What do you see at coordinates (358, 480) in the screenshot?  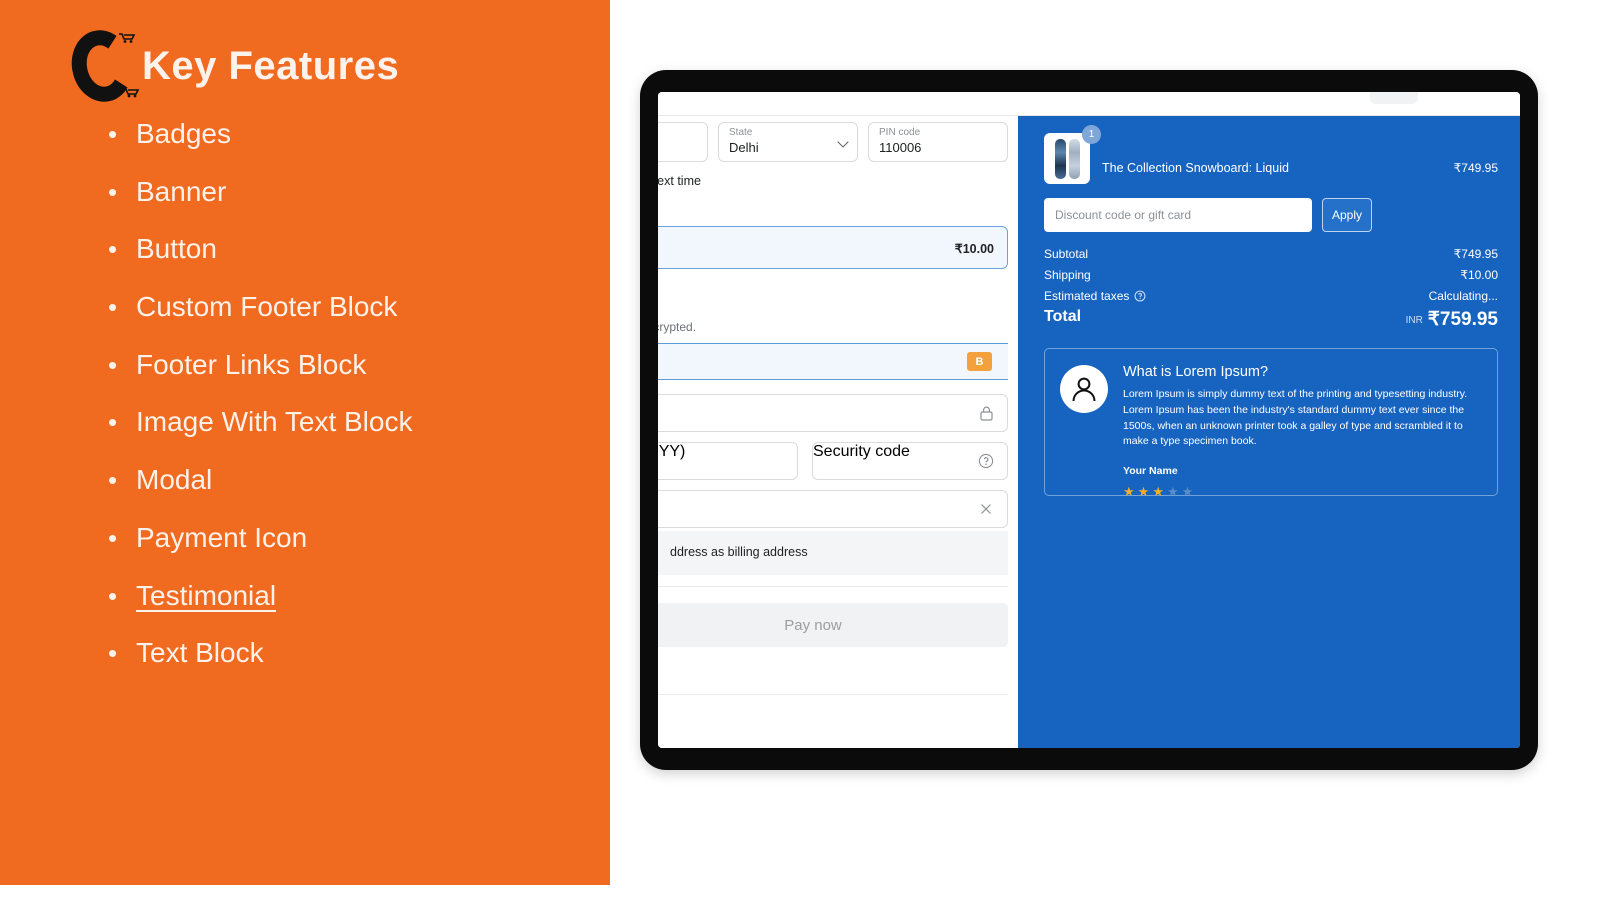 I see `list-item: • Modal` at bounding box center [358, 480].